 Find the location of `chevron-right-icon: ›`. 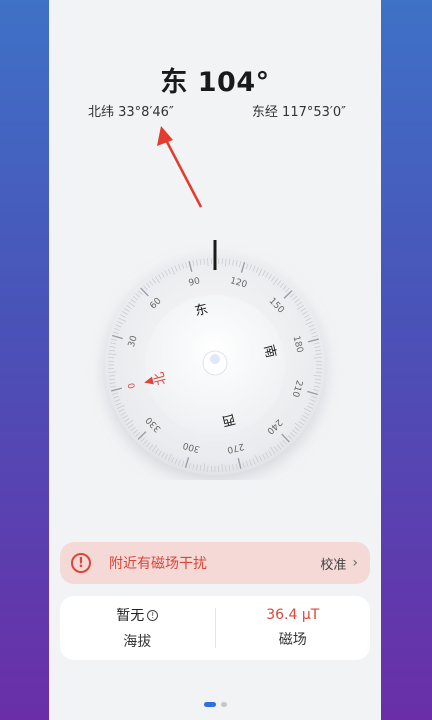

chevron-right-icon: › is located at coordinates (355, 563).